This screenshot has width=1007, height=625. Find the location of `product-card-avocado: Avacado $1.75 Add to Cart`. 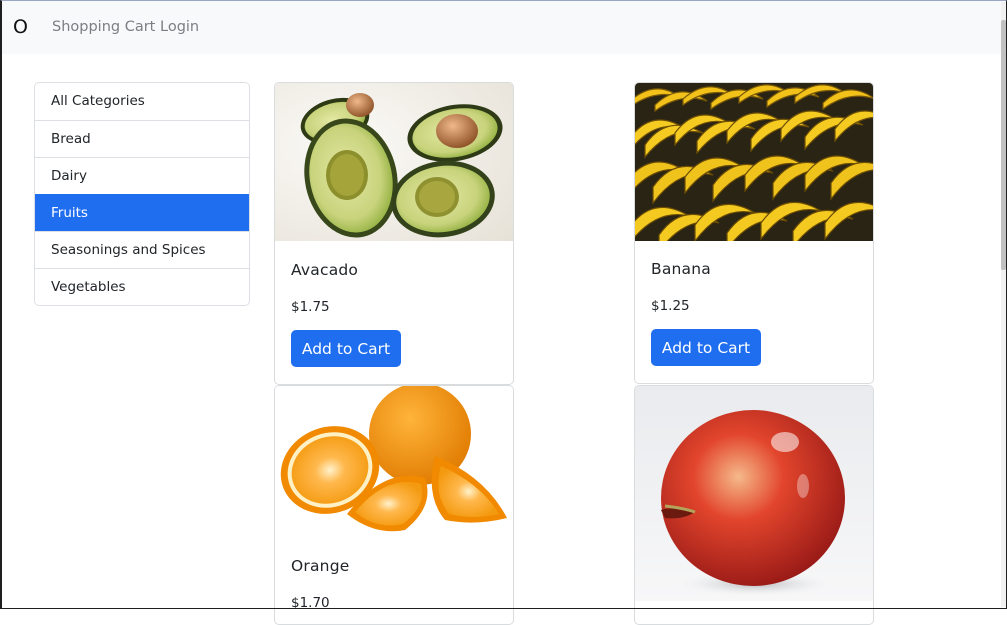

product-card-avocado: Avacado $1.75 Add to Cart is located at coordinates (394, 233).